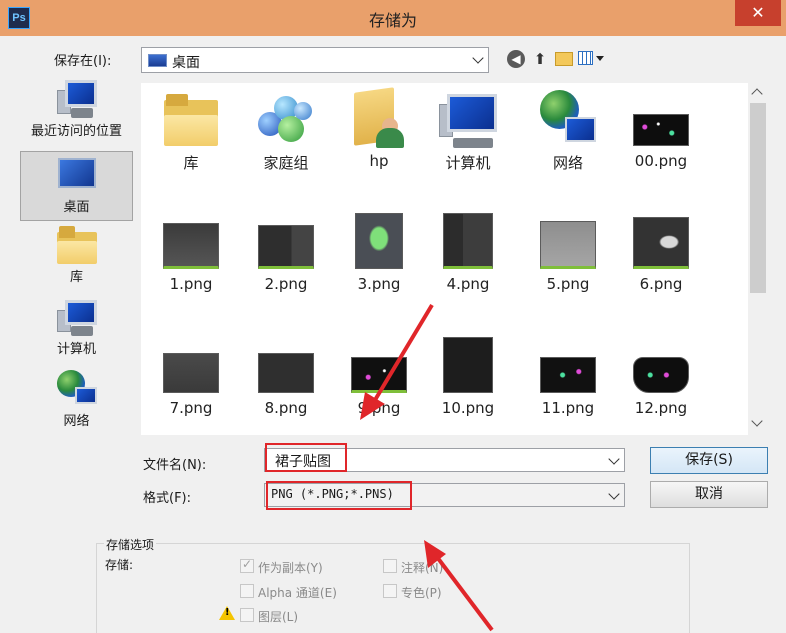 The height and width of the screenshot is (633, 786). Describe the element at coordinates (459, 586) in the screenshot. I see `arrow-to-format` at that location.